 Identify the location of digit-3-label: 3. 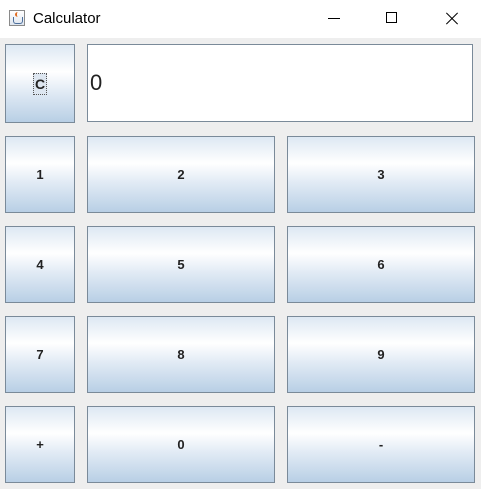
(381, 174).